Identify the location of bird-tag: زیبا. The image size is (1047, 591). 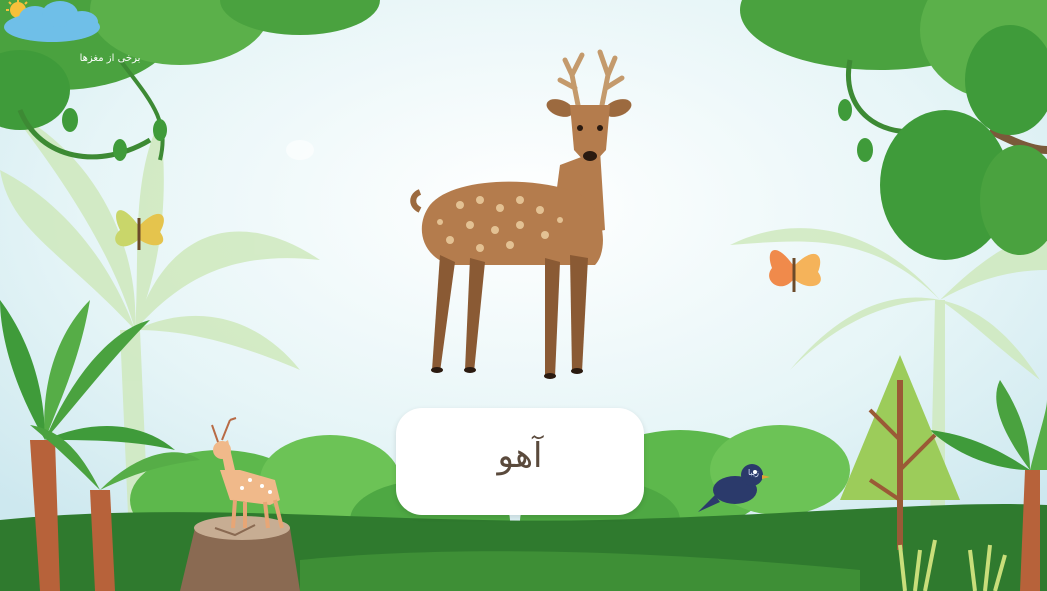
(753, 472).